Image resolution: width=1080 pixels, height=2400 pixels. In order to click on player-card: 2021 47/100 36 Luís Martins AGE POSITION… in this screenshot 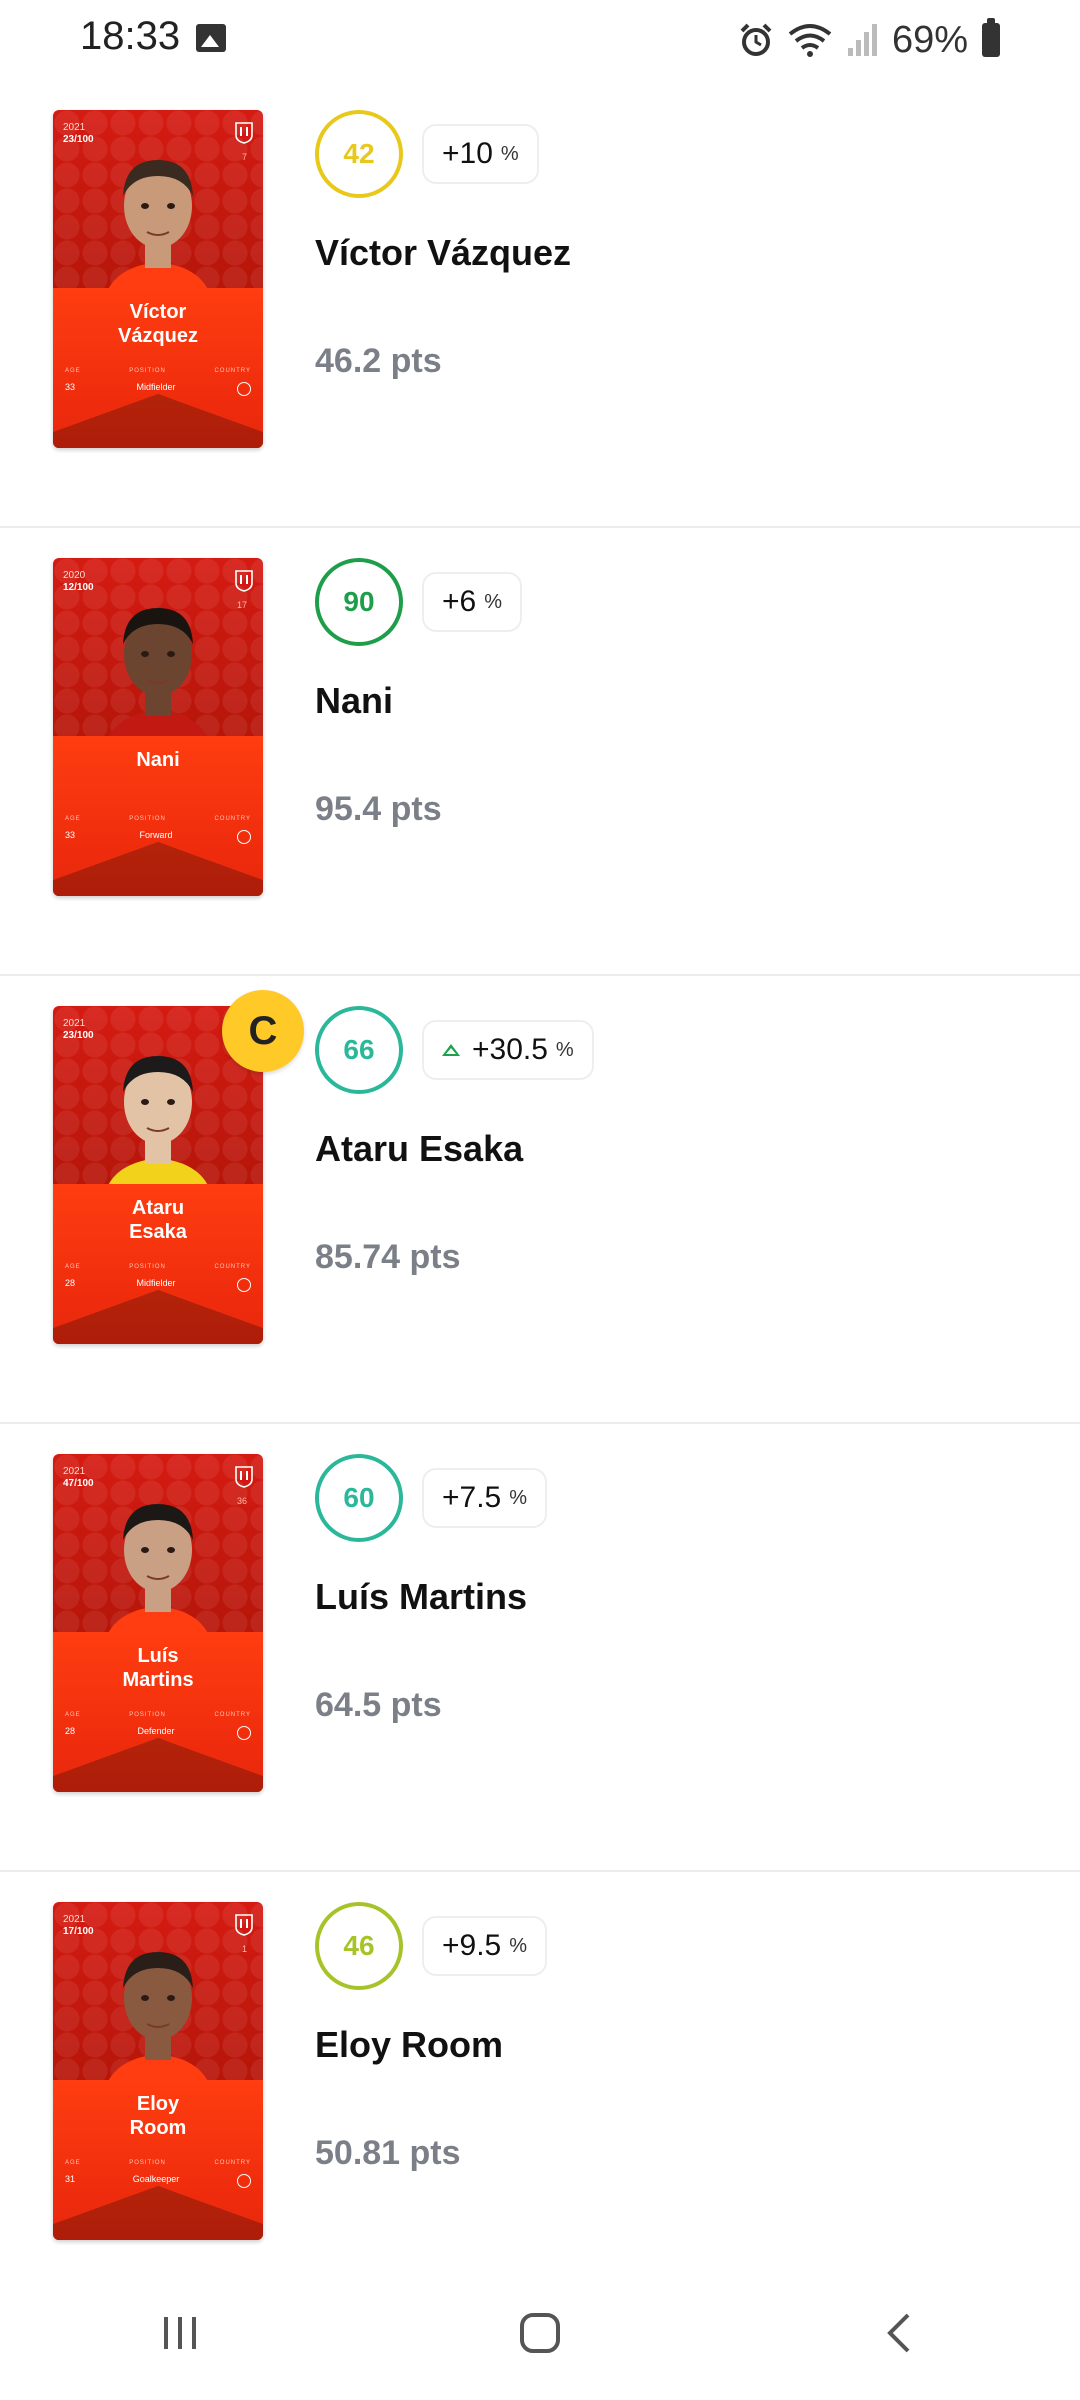, I will do `click(158, 1623)`.